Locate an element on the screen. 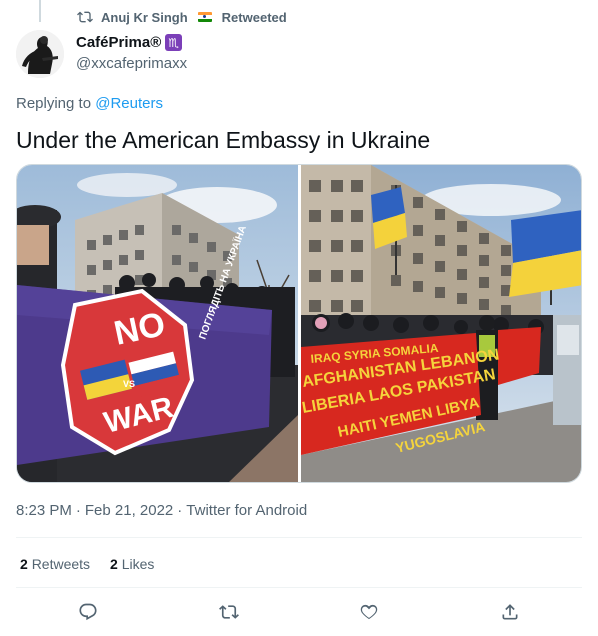 The width and height of the screenshot is (598, 636). banner-vs-text: VS is located at coordinates (129, 384).